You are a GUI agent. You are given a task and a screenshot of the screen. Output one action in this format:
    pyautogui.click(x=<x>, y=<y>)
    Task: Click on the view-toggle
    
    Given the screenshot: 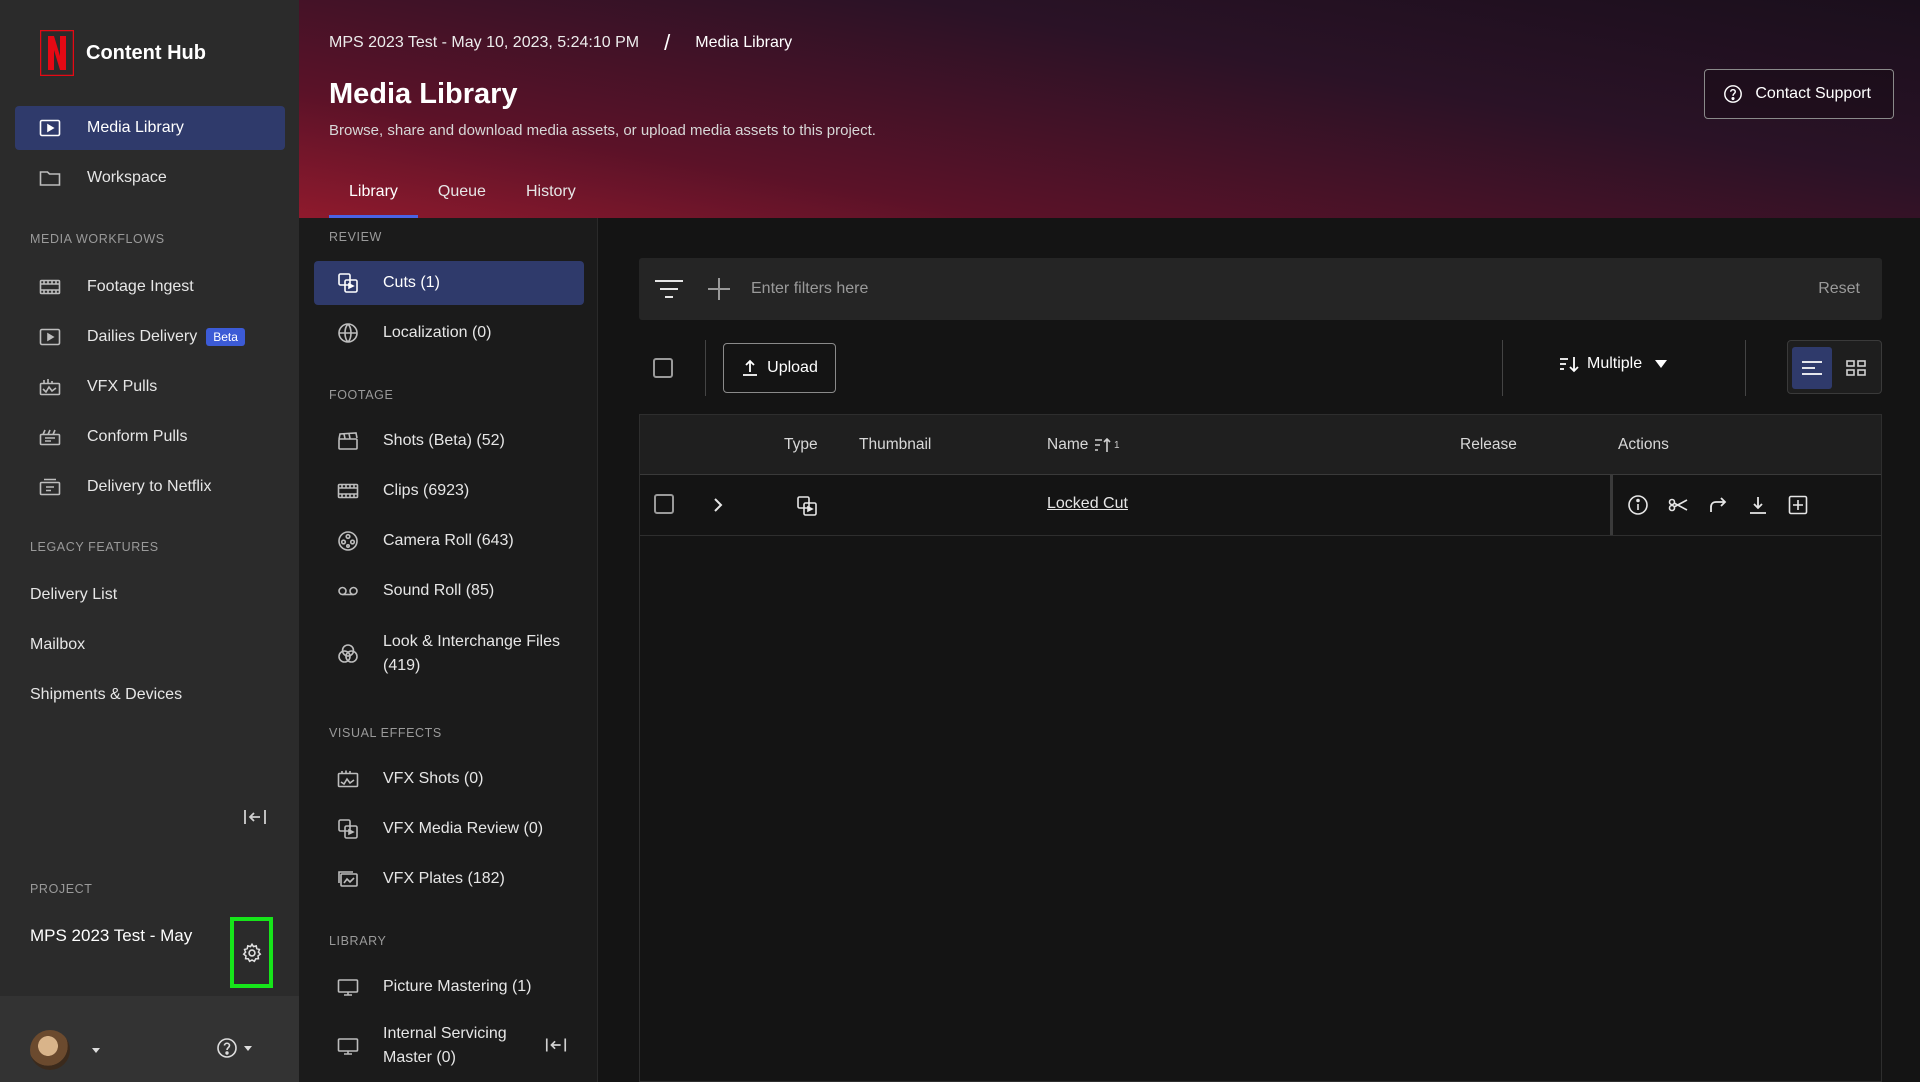 What is the action you would take?
    pyautogui.click(x=1834, y=367)
    